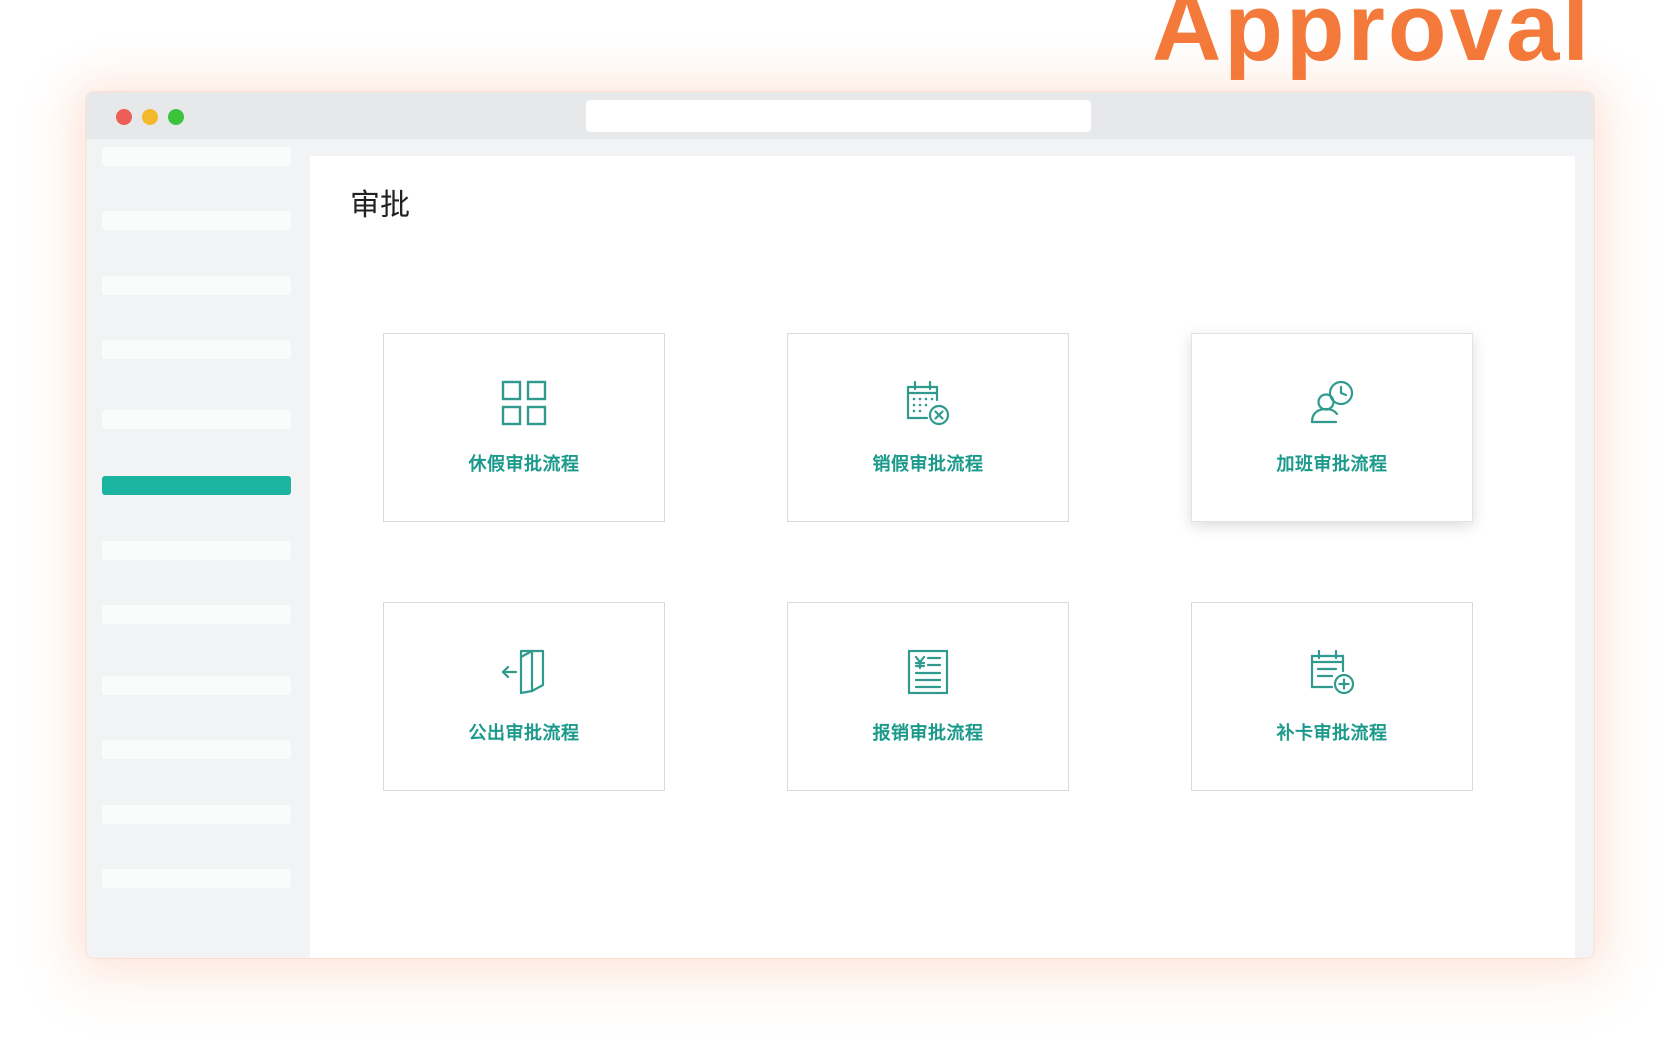 This screenshot has width=1680, height=1046. What do you see at coordinates (524, 733) in the screenshot?
I see `card-label: 公出审批流程` at bounding box center [524, 733].